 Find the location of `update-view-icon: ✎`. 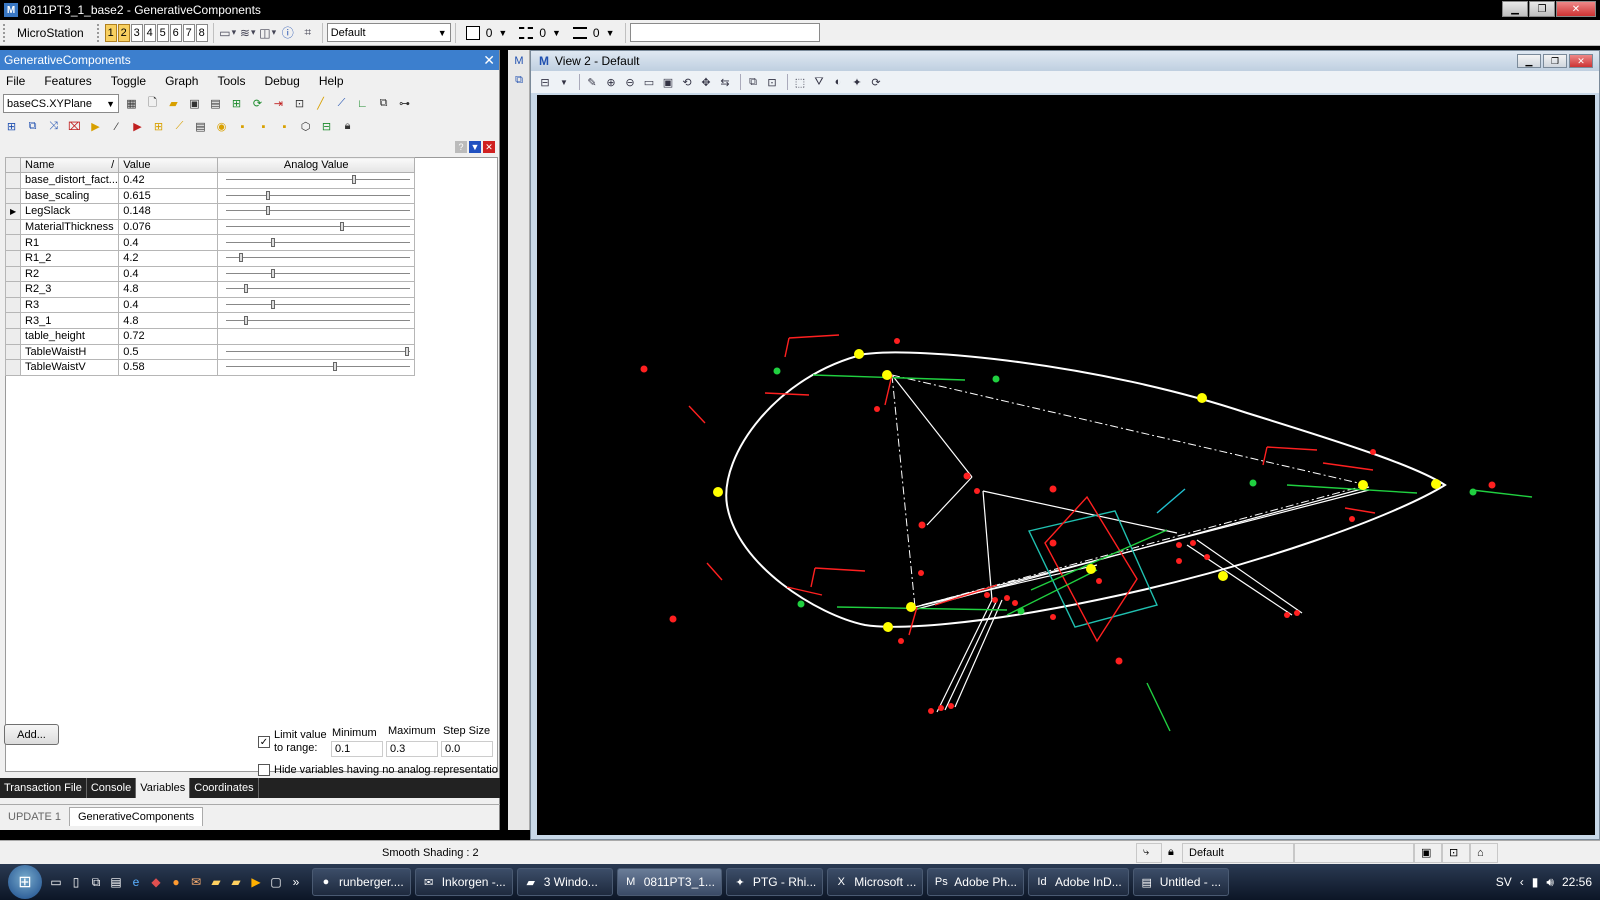

update-view-icon: ✎ is located at coordinates (592, 82).